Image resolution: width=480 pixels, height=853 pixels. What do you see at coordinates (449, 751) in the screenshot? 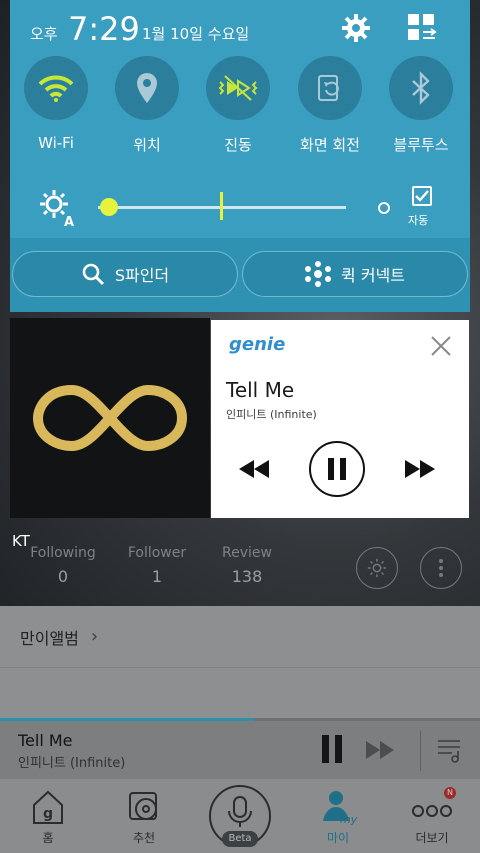
I see `playlist-icon` at bounding box center [449, 751].